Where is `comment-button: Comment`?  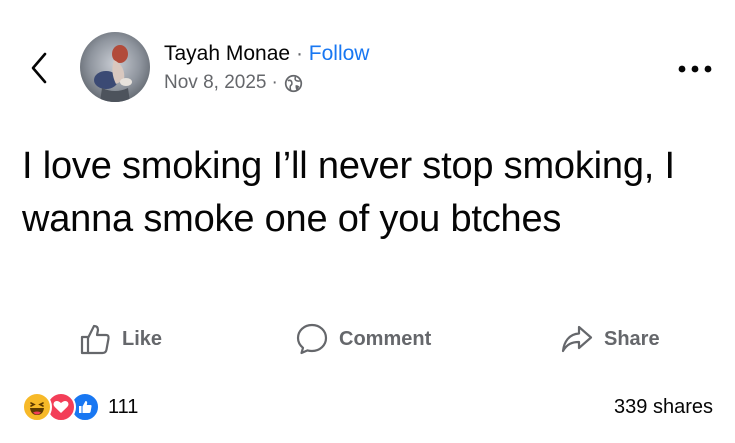
comment-button: Comment is located at coordinates (363, 339).